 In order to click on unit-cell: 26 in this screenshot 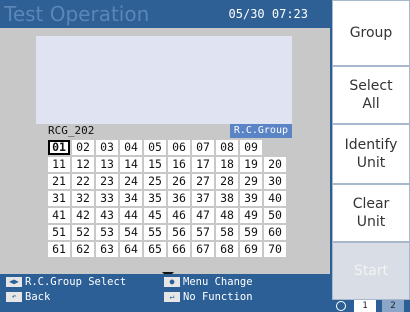, I will do `click(179, 181)`.